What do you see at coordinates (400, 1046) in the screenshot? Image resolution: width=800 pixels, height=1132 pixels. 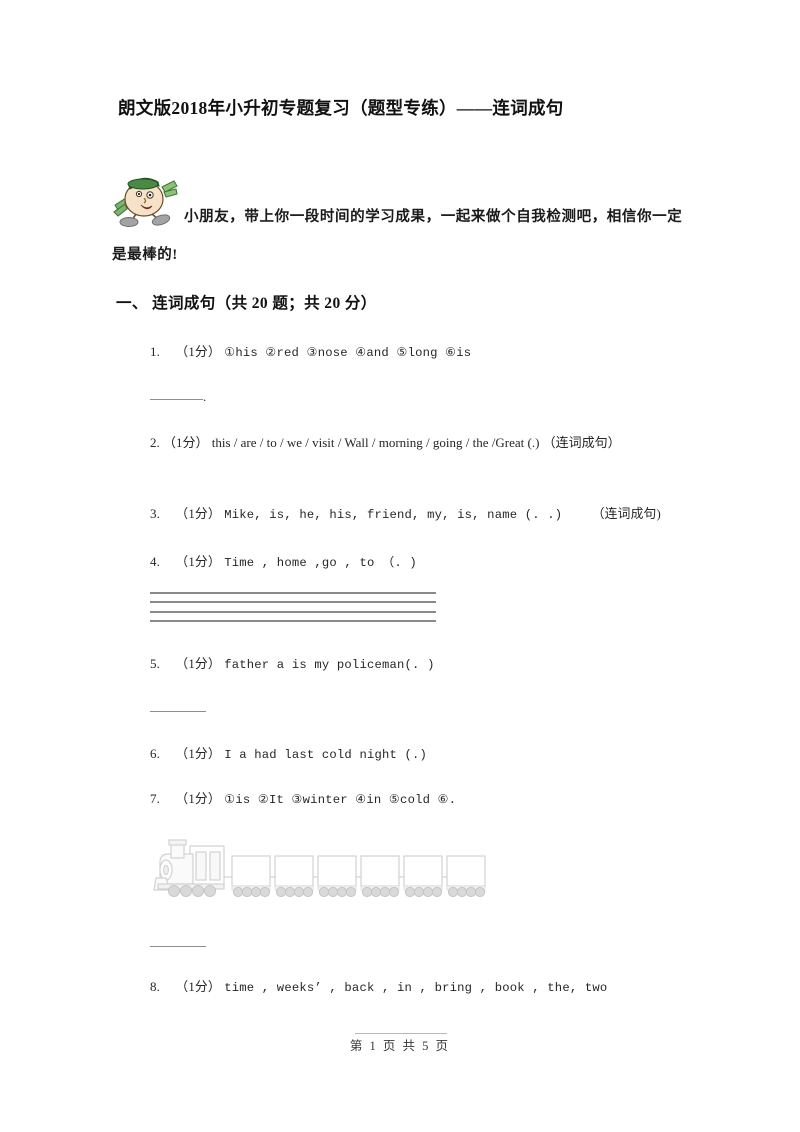 I see `page-footer: 第 1 页 共 5 页` at bounding box center [400, 1046].